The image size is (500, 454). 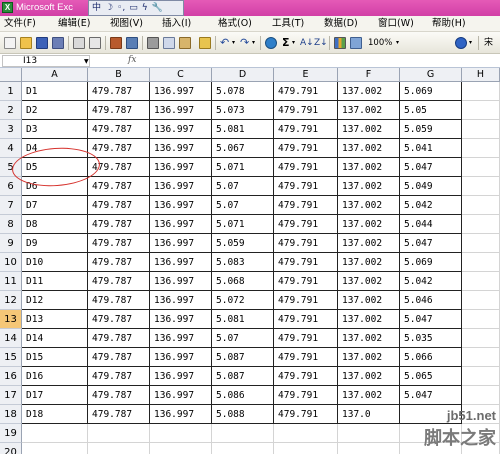 I want to click on cell-g2: 5.05, so click(x=431, y=110).